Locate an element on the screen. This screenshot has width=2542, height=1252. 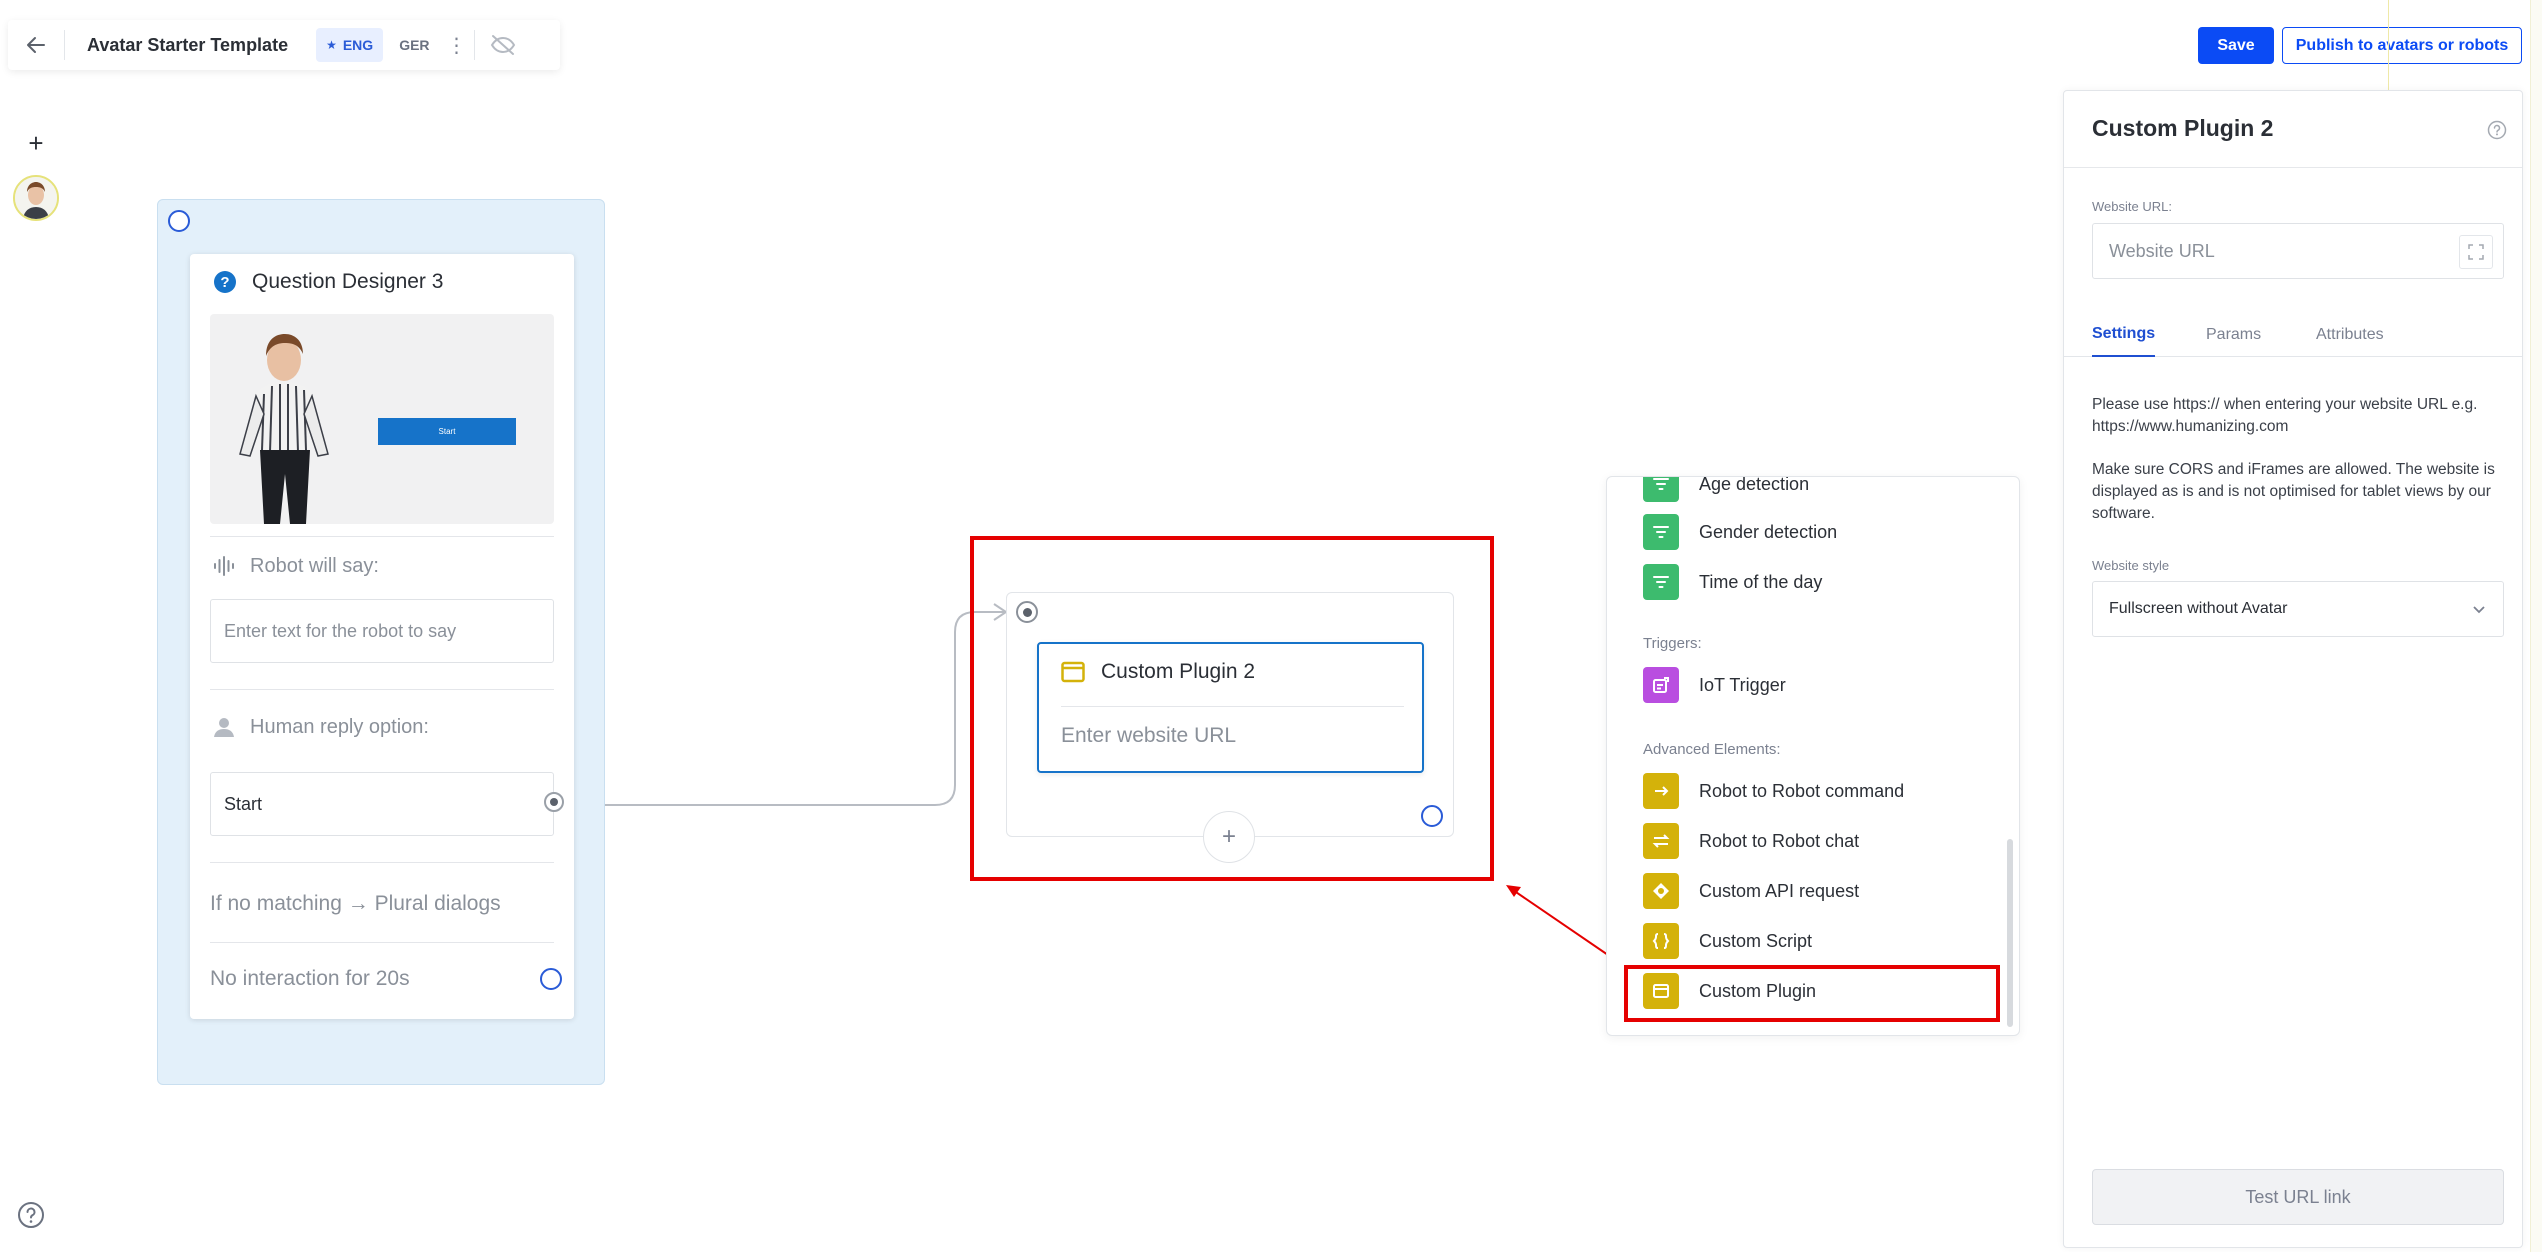
avatar is located at coordinates (36, 198).